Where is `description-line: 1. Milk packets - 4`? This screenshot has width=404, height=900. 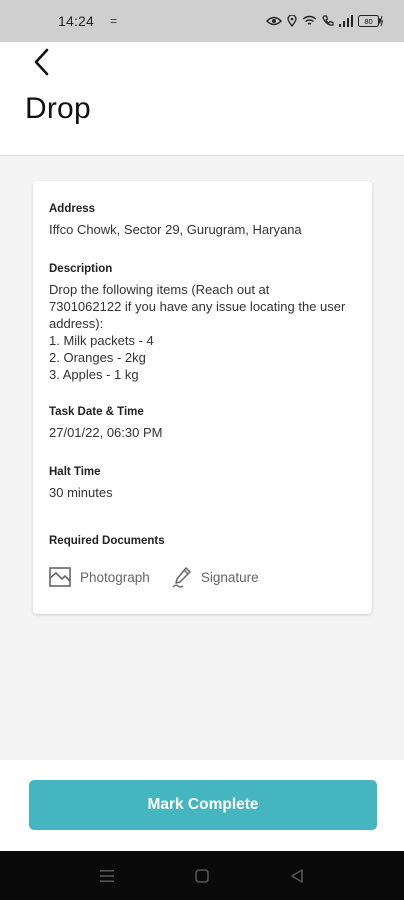 description-line: 1. Milk packets - 4 is located at coordinates (101, 340).